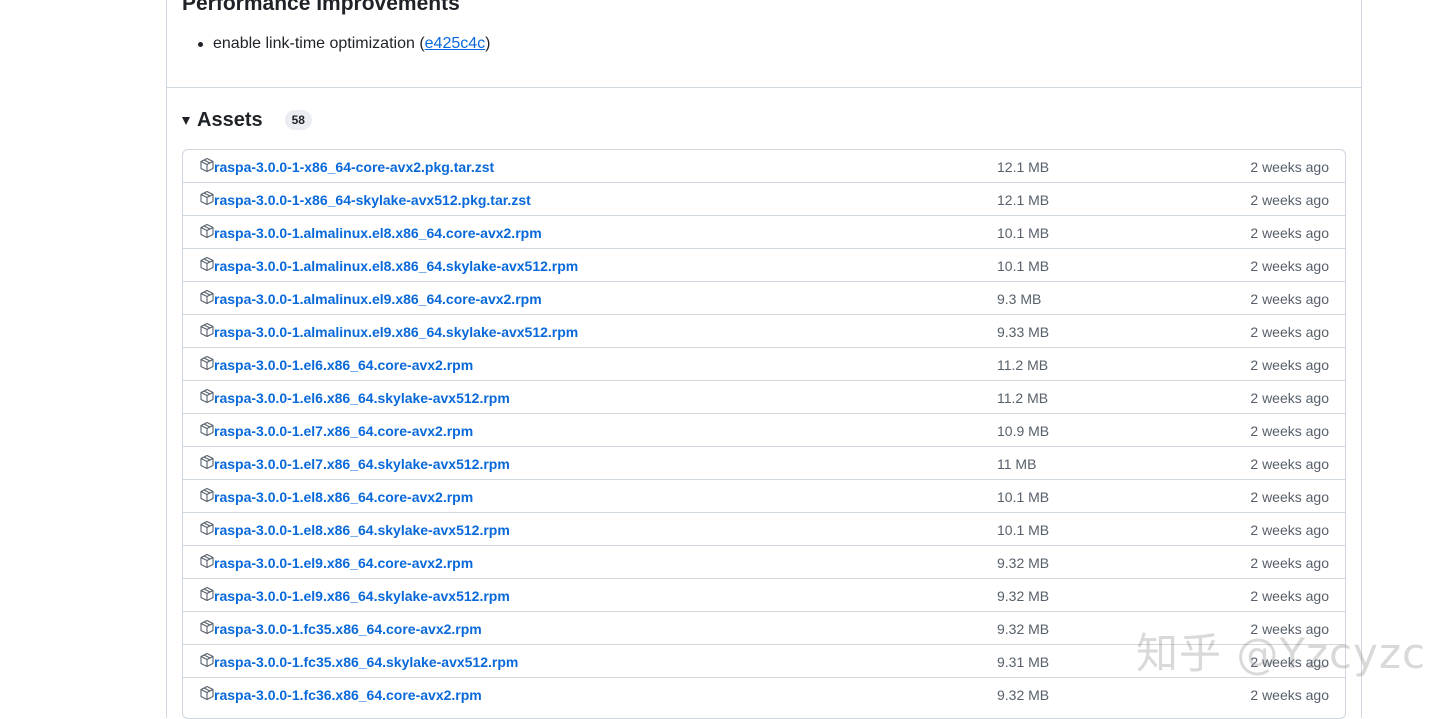 The height and width of the screenshot is (719, 1440). What do you see at coordinates (1023, 332) in the screenshot?
I see `asset-size: 9.33 MB` at bounding box center [1023, 332].